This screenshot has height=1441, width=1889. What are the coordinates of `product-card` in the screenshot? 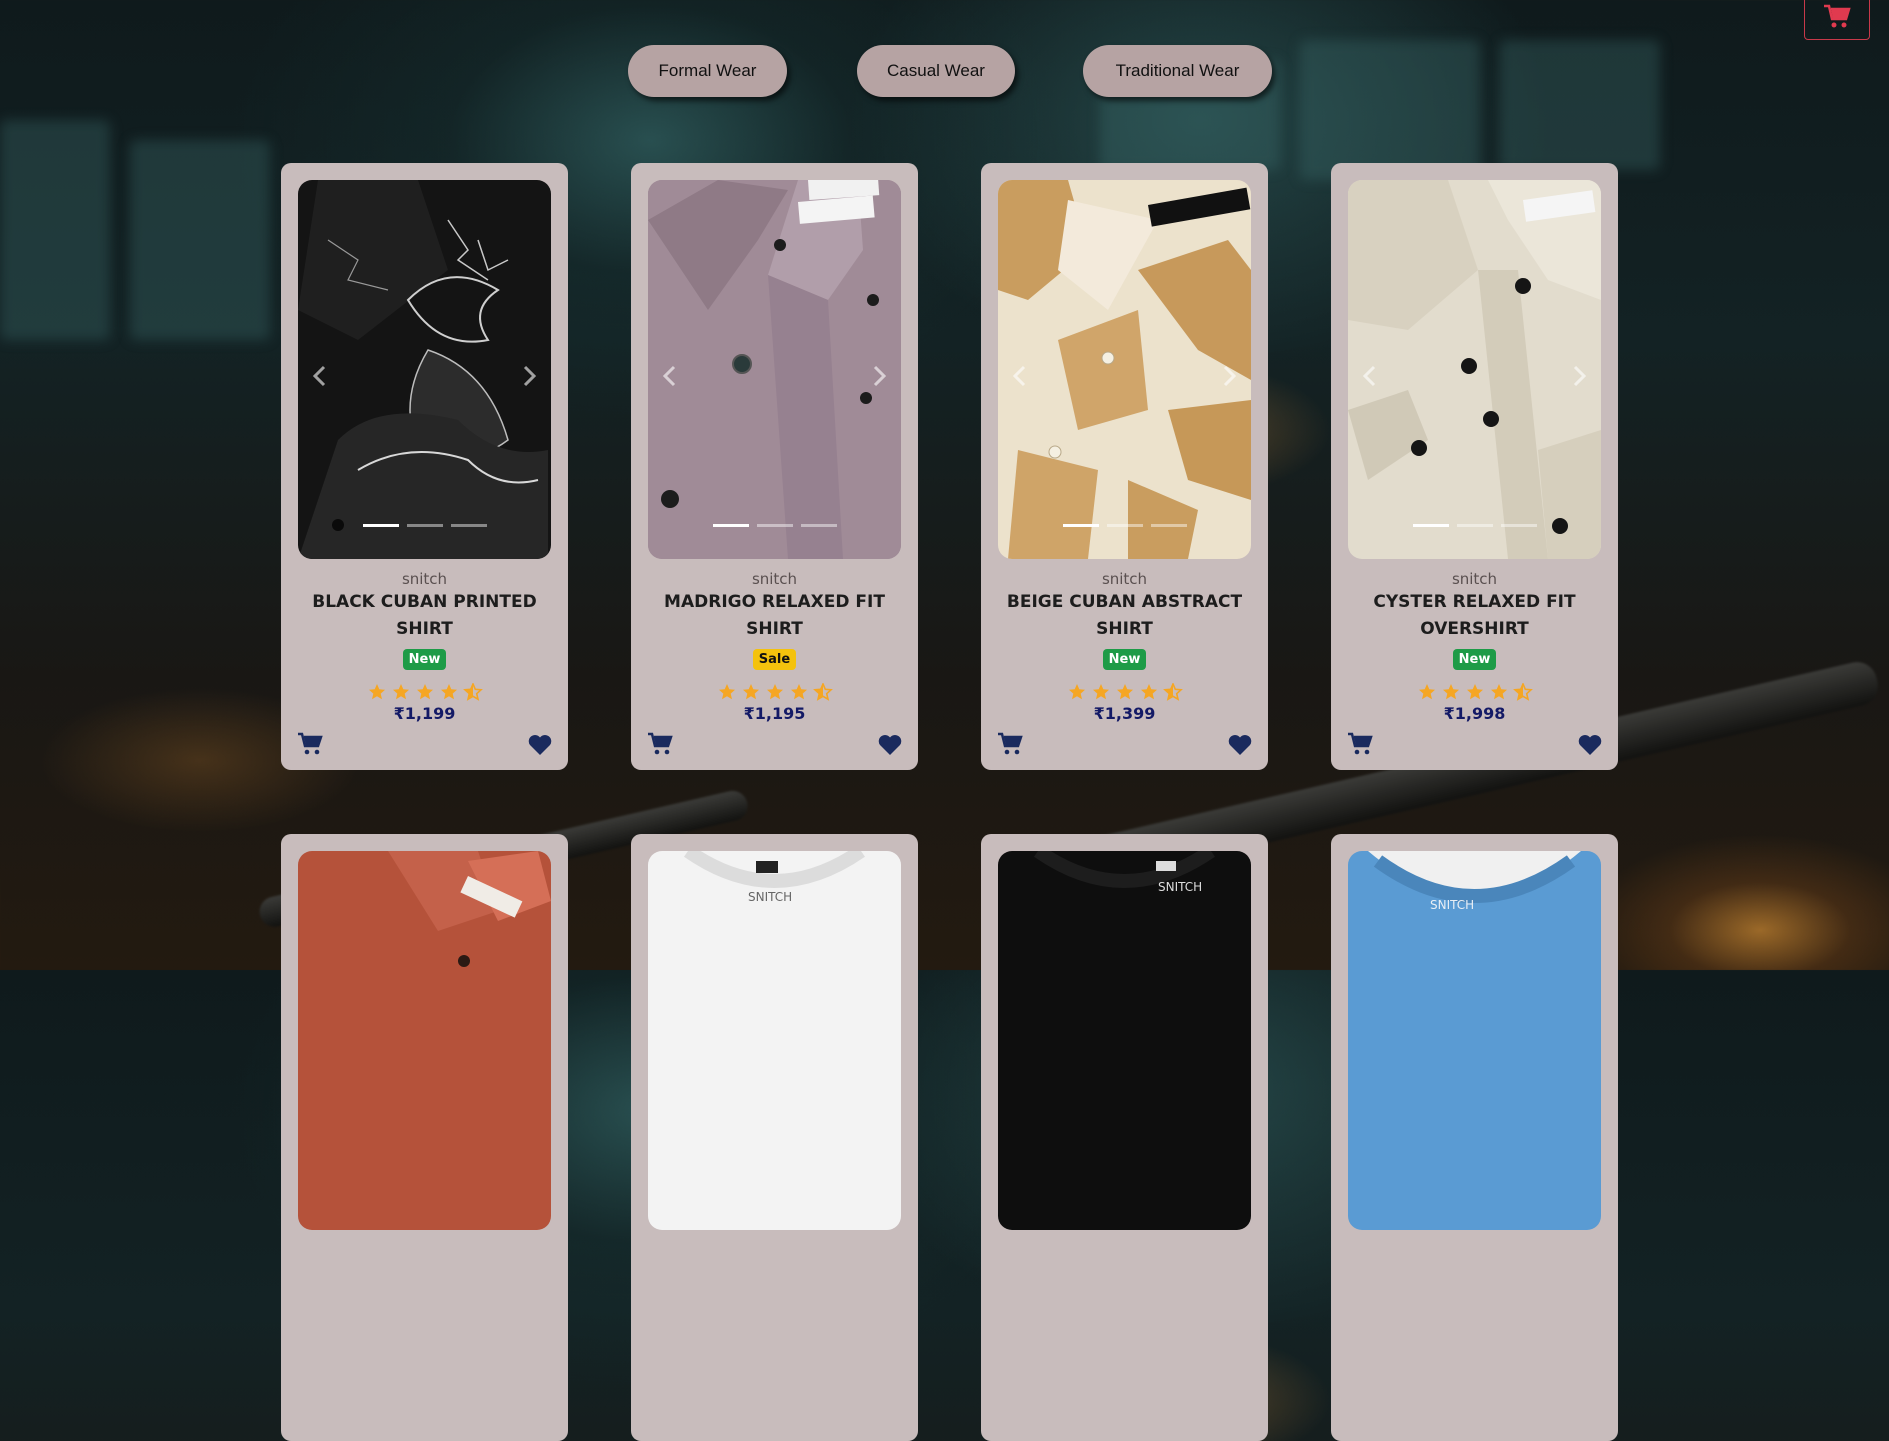 It's located at (424, 1137).